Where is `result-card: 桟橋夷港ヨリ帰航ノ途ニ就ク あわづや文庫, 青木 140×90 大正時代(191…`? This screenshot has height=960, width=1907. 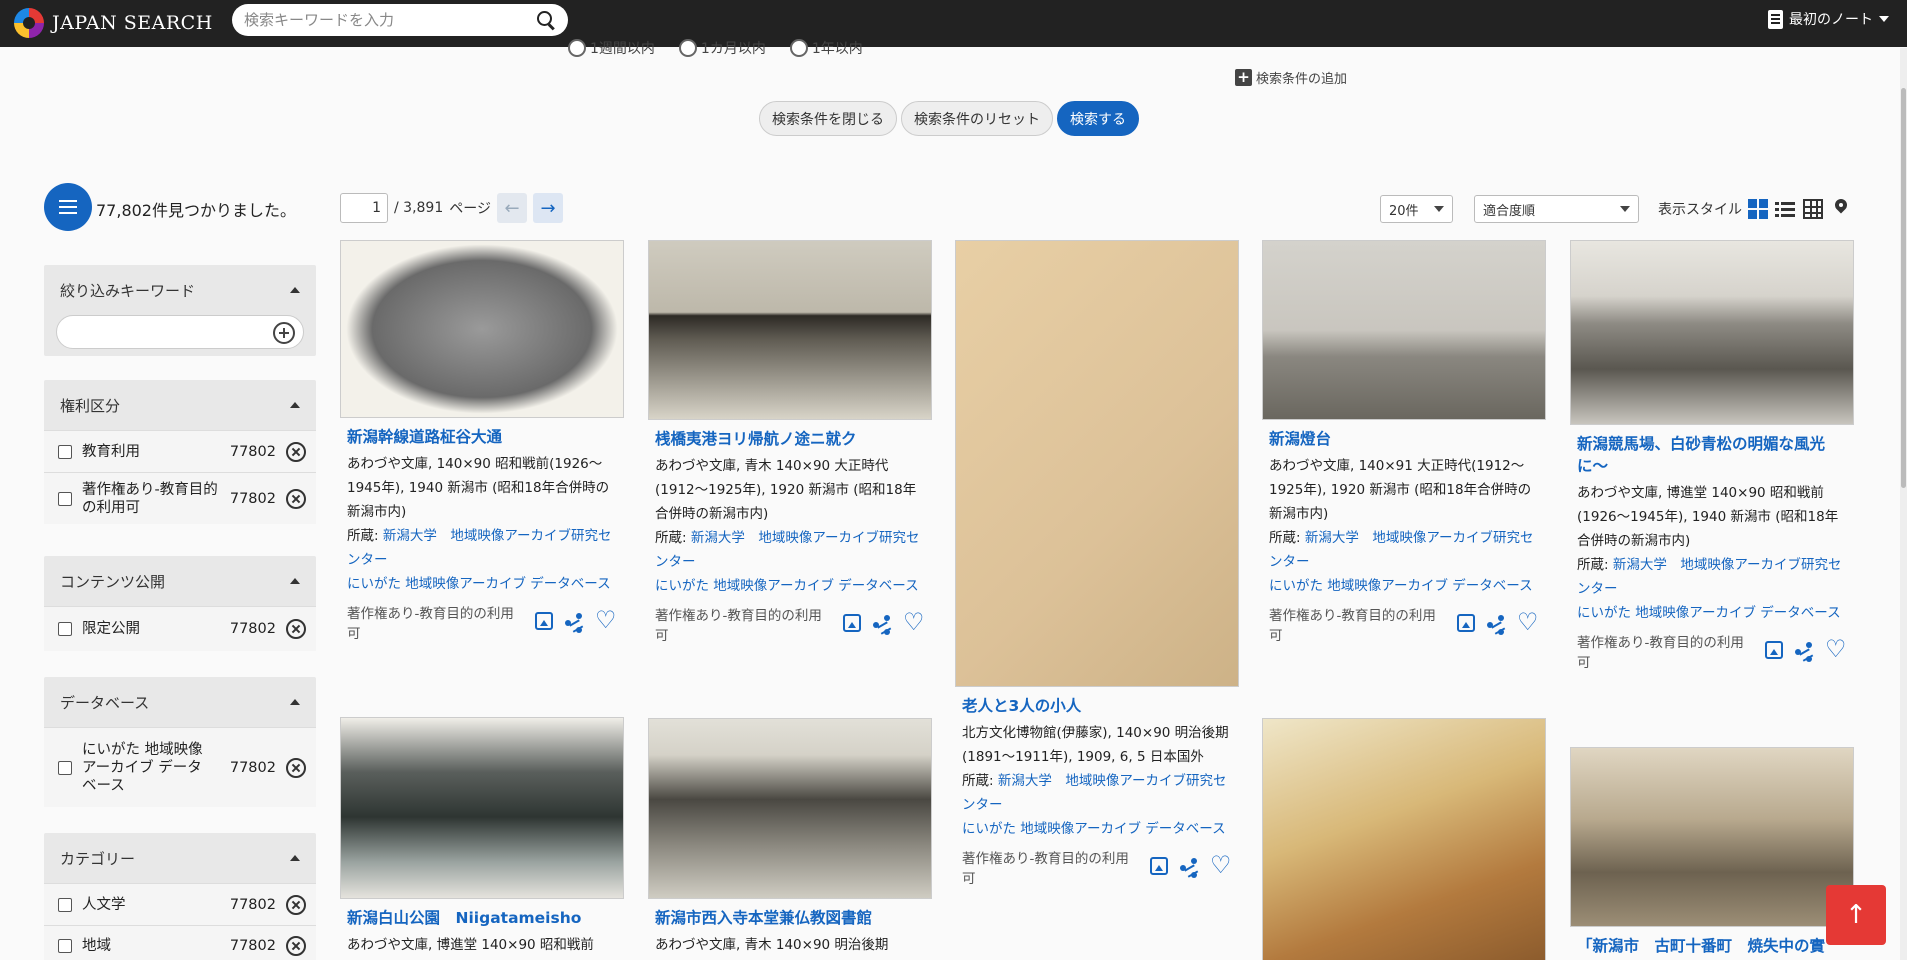 result-card: 桟橋夷港ヨリ帰航ノ途ニ就ク あわづや文庫, 青木 140×90 大正時代(191… is located at coordinates (790, 443).